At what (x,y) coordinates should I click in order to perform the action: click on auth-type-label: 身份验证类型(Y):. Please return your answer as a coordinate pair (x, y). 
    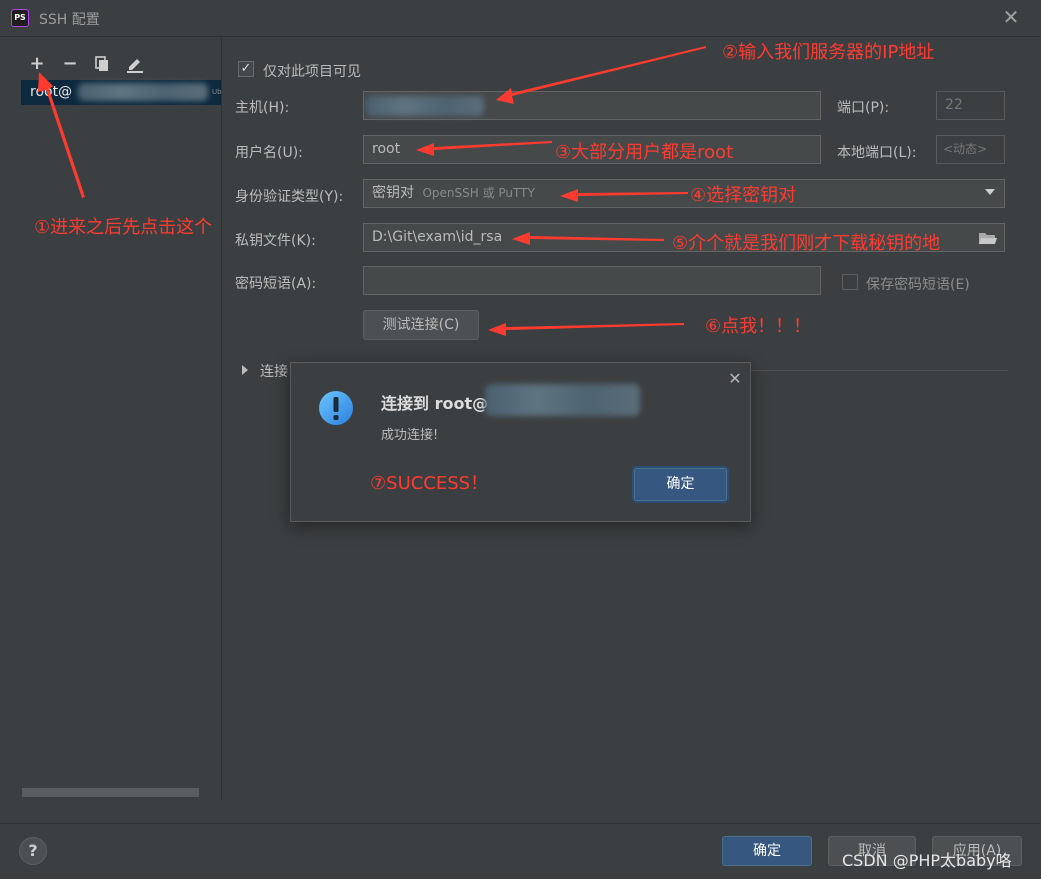
    Looking at the image, I should click on (289, 197).